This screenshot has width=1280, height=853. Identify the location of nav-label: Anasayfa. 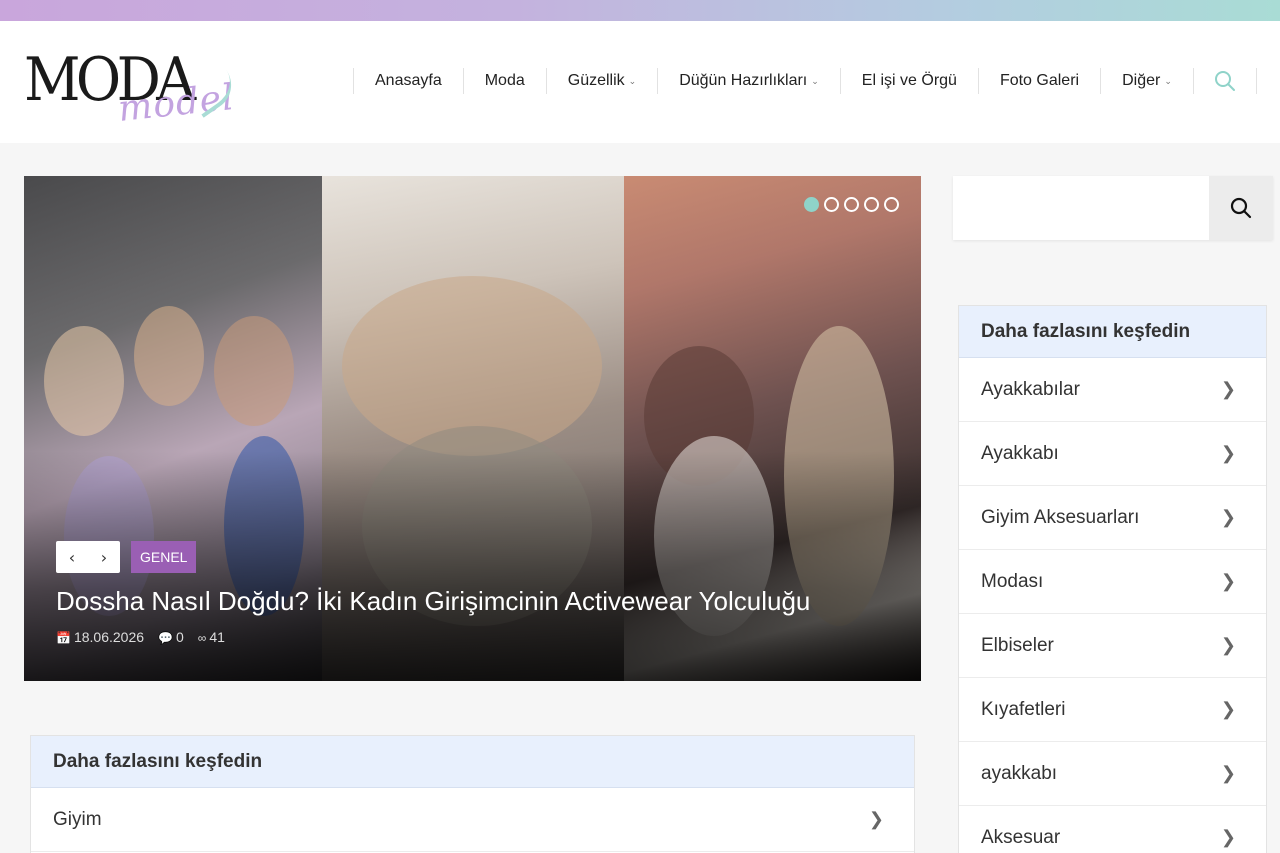
(408, 80).